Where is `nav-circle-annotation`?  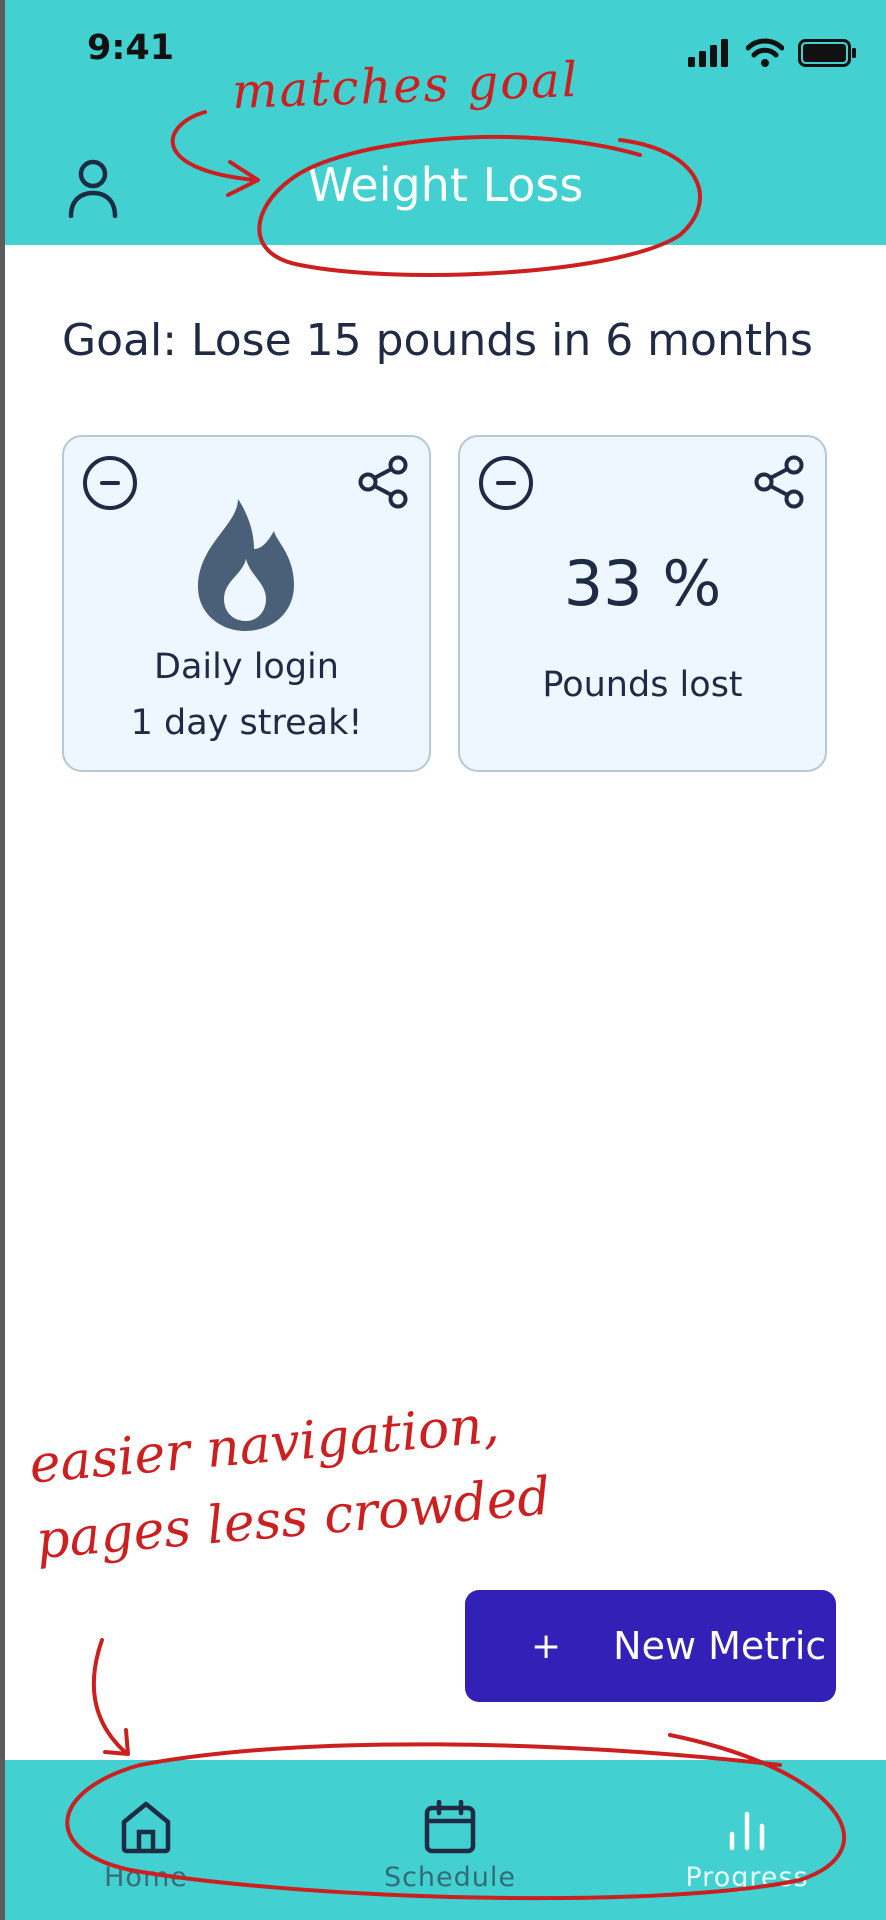
nav-circle-annotation is located at coordinates (455, 1817).